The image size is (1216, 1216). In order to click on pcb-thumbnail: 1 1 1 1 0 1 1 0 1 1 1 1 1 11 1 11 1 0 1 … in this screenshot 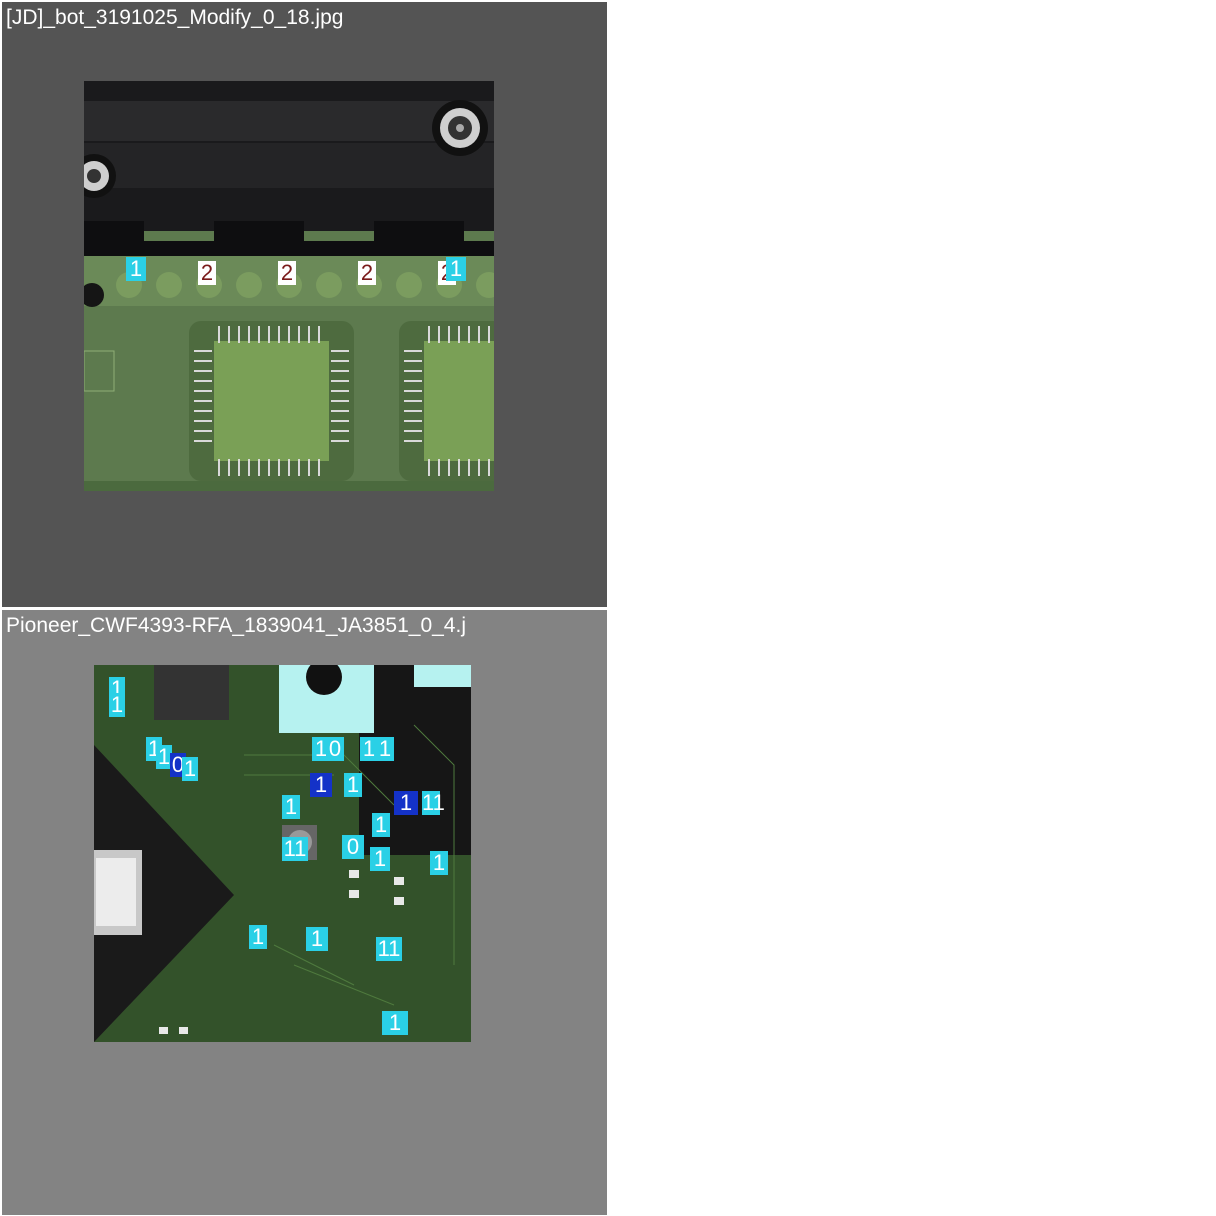, I will do `click(282, 853)`.